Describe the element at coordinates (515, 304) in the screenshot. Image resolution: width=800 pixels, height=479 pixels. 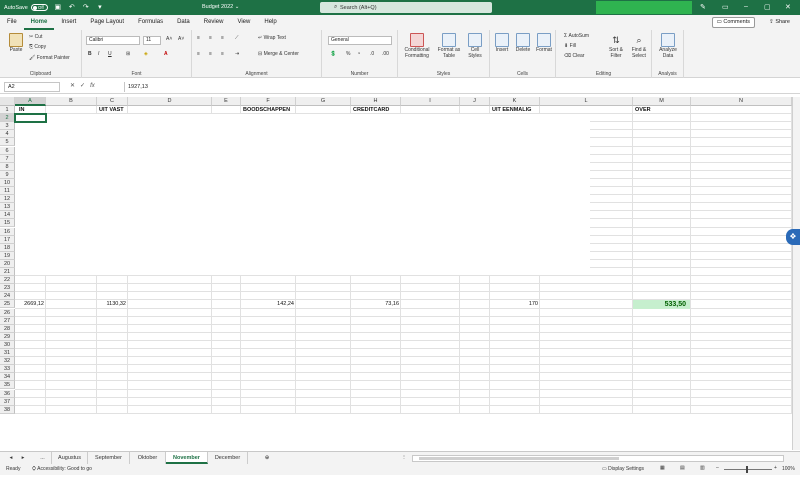
I see `cell-k25: 170` at that location.